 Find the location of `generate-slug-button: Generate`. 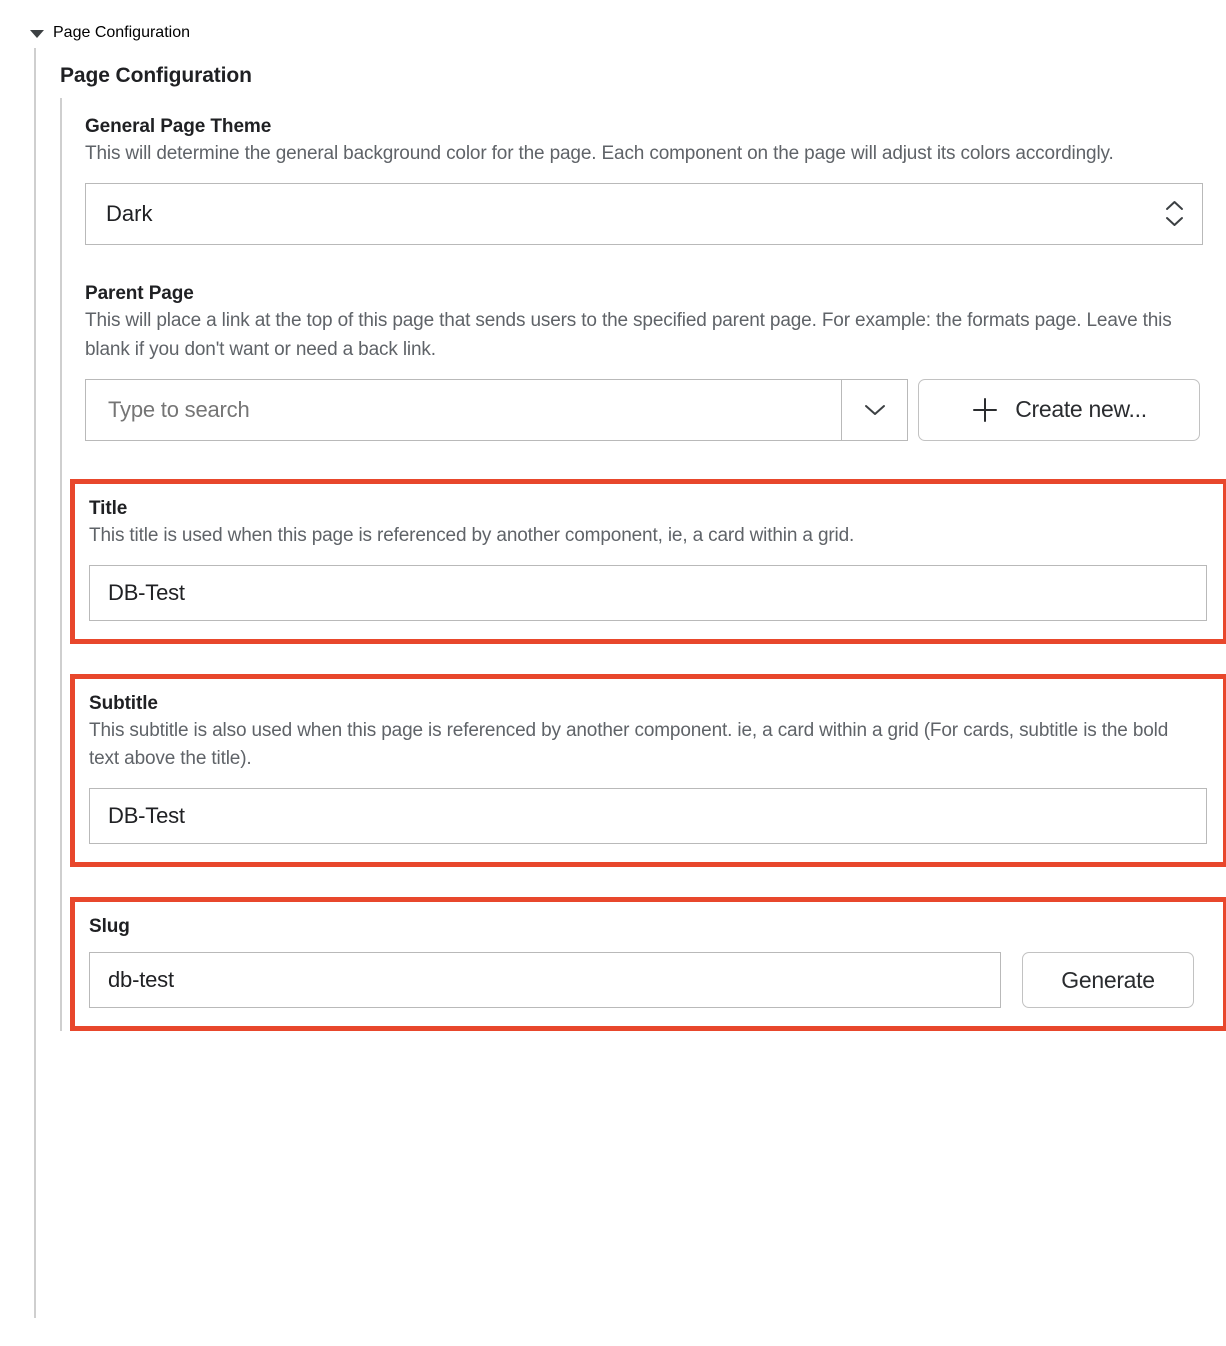

generate-slug-button: Generate is located at coordinates (1108, 980).